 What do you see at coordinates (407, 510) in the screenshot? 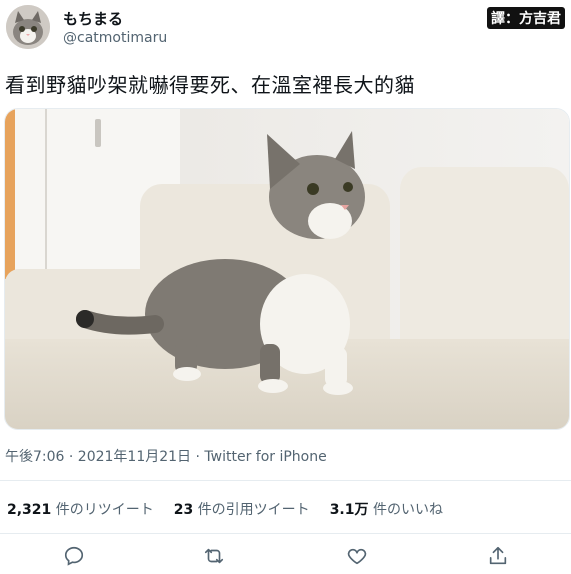
I see `likes-label: 件のいいね` at bounding box center [407, 510].